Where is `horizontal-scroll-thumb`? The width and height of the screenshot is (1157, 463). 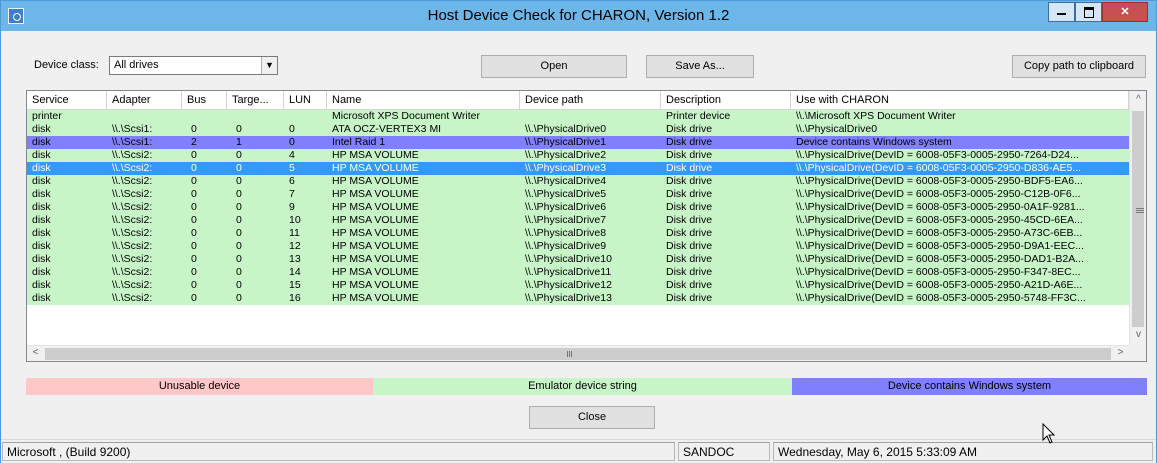 horizontal-scroll-thumb is located at coordinates (578, 354).